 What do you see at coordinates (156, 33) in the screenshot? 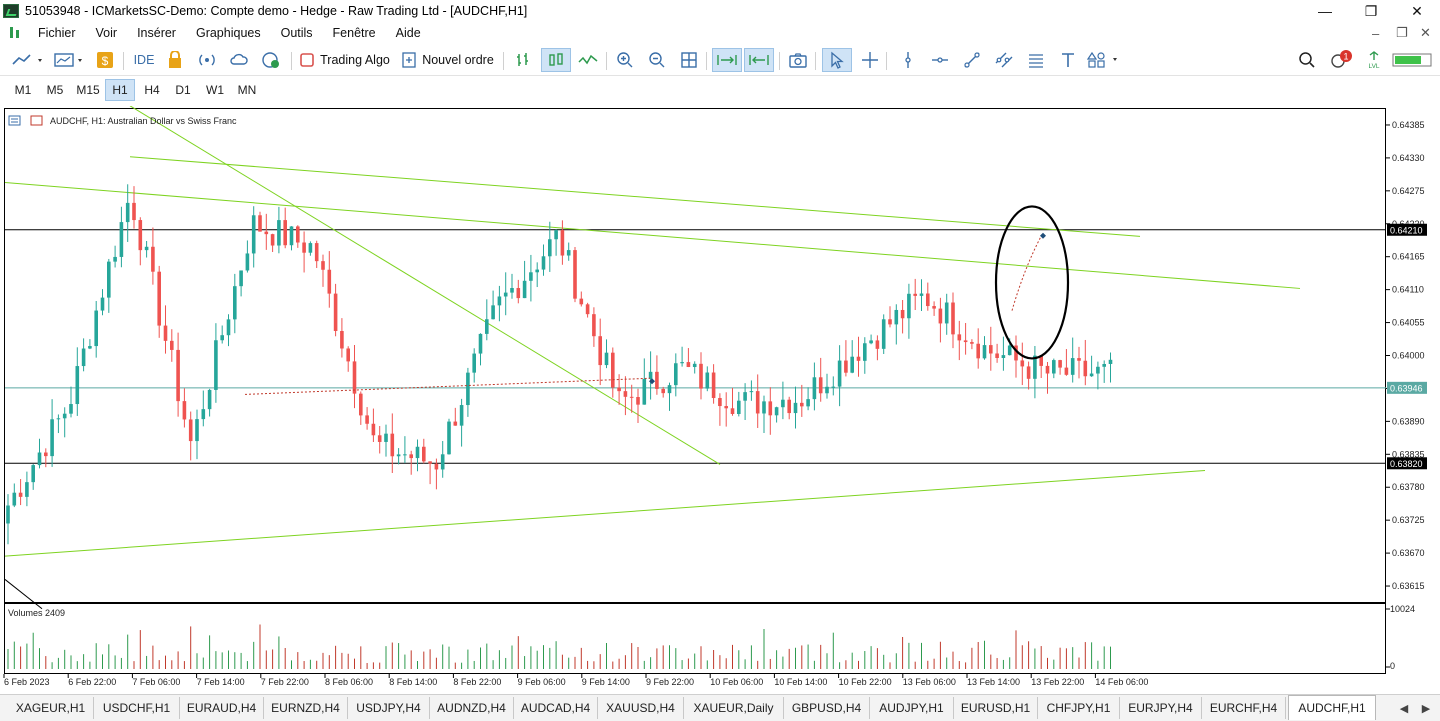
I see `menu-inserer: Insérer` at bounding box center [156, 33].